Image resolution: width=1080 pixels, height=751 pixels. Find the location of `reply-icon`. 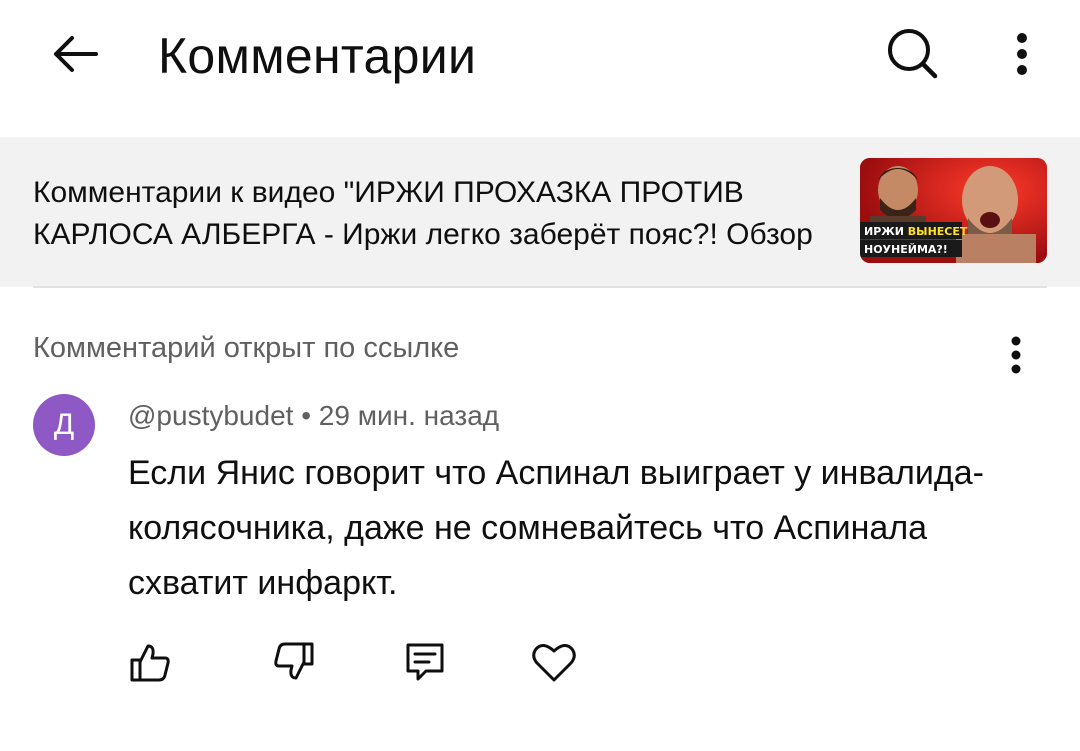

reply-icon is located at coordinates (425, 662).